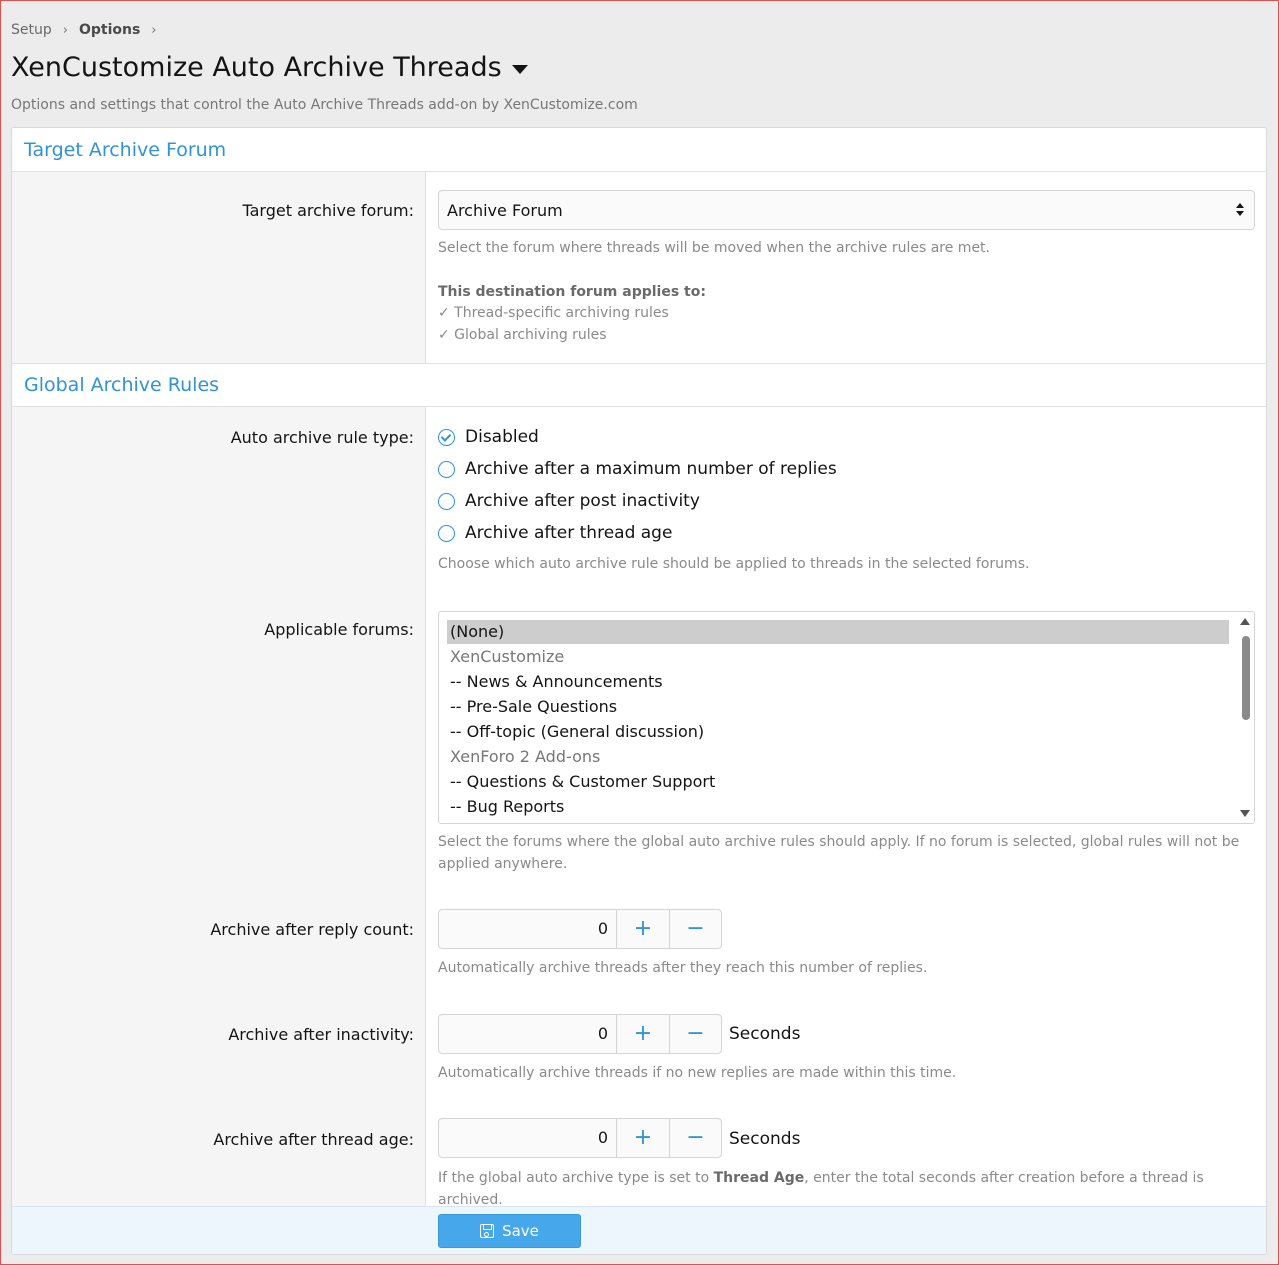 The image size is (1279, 1265). Describe the element at coordinates (765, 1034) in the screenshot. I see `inactivity-units: Seconds` at that location.